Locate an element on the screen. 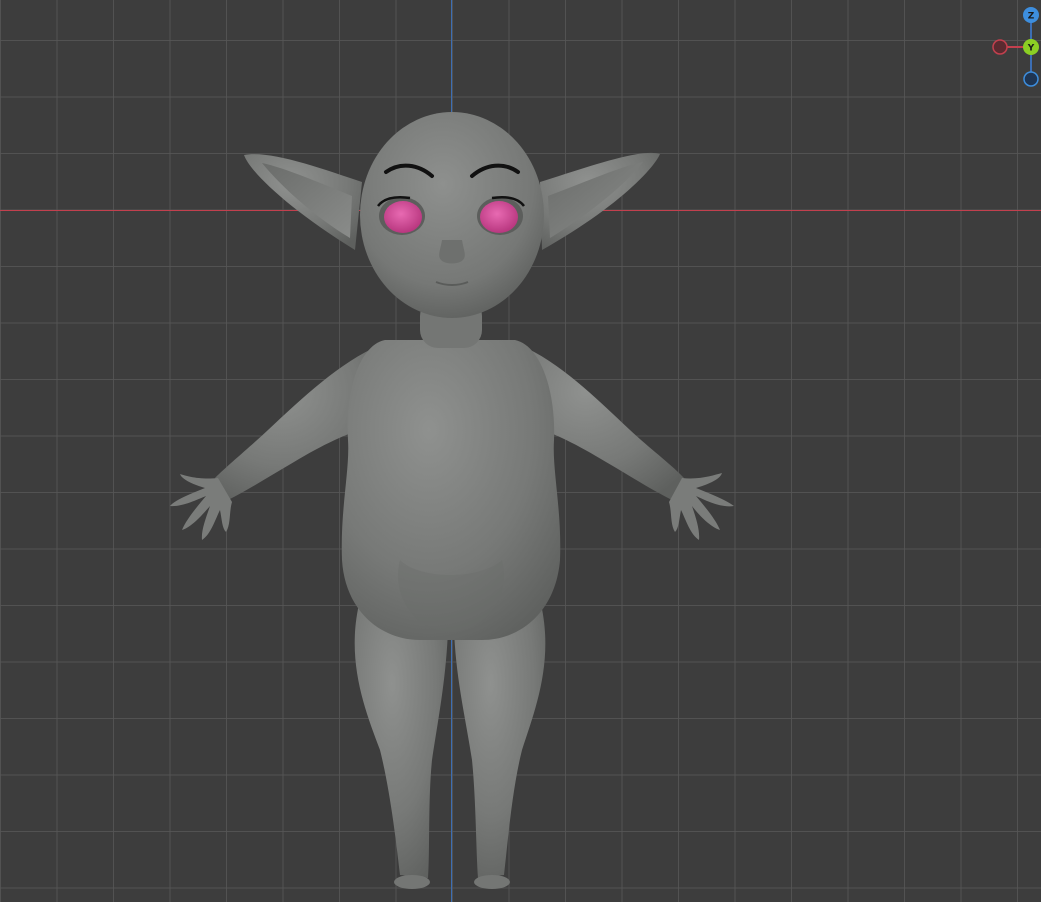 The image size is (1041, 902). gizmo-y-axis-handle: Y is located at coordinates (1031, 47).